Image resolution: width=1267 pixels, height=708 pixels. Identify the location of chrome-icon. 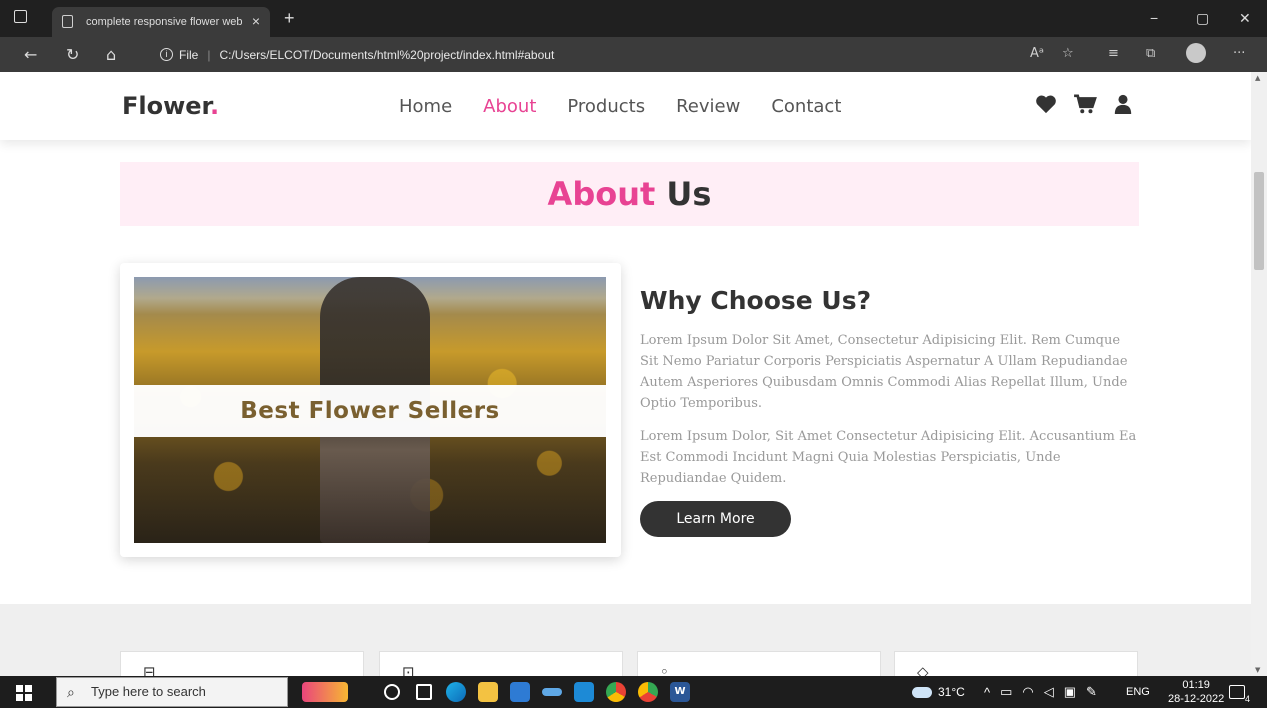
(616, 692).